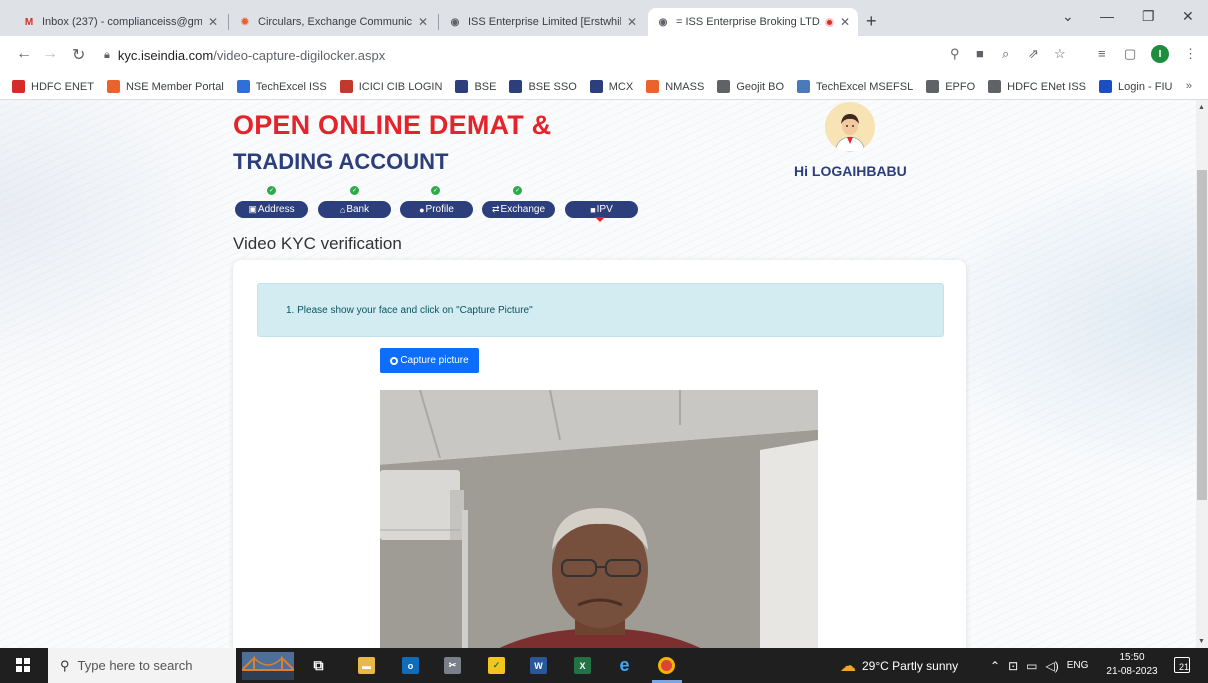 The height and width of the screenshot is (683, 1208). What do you see at coordinates (1102, 53) in the screenshot?
I see `reading-list-icon: ≡` at bounding box center [1102, 53].